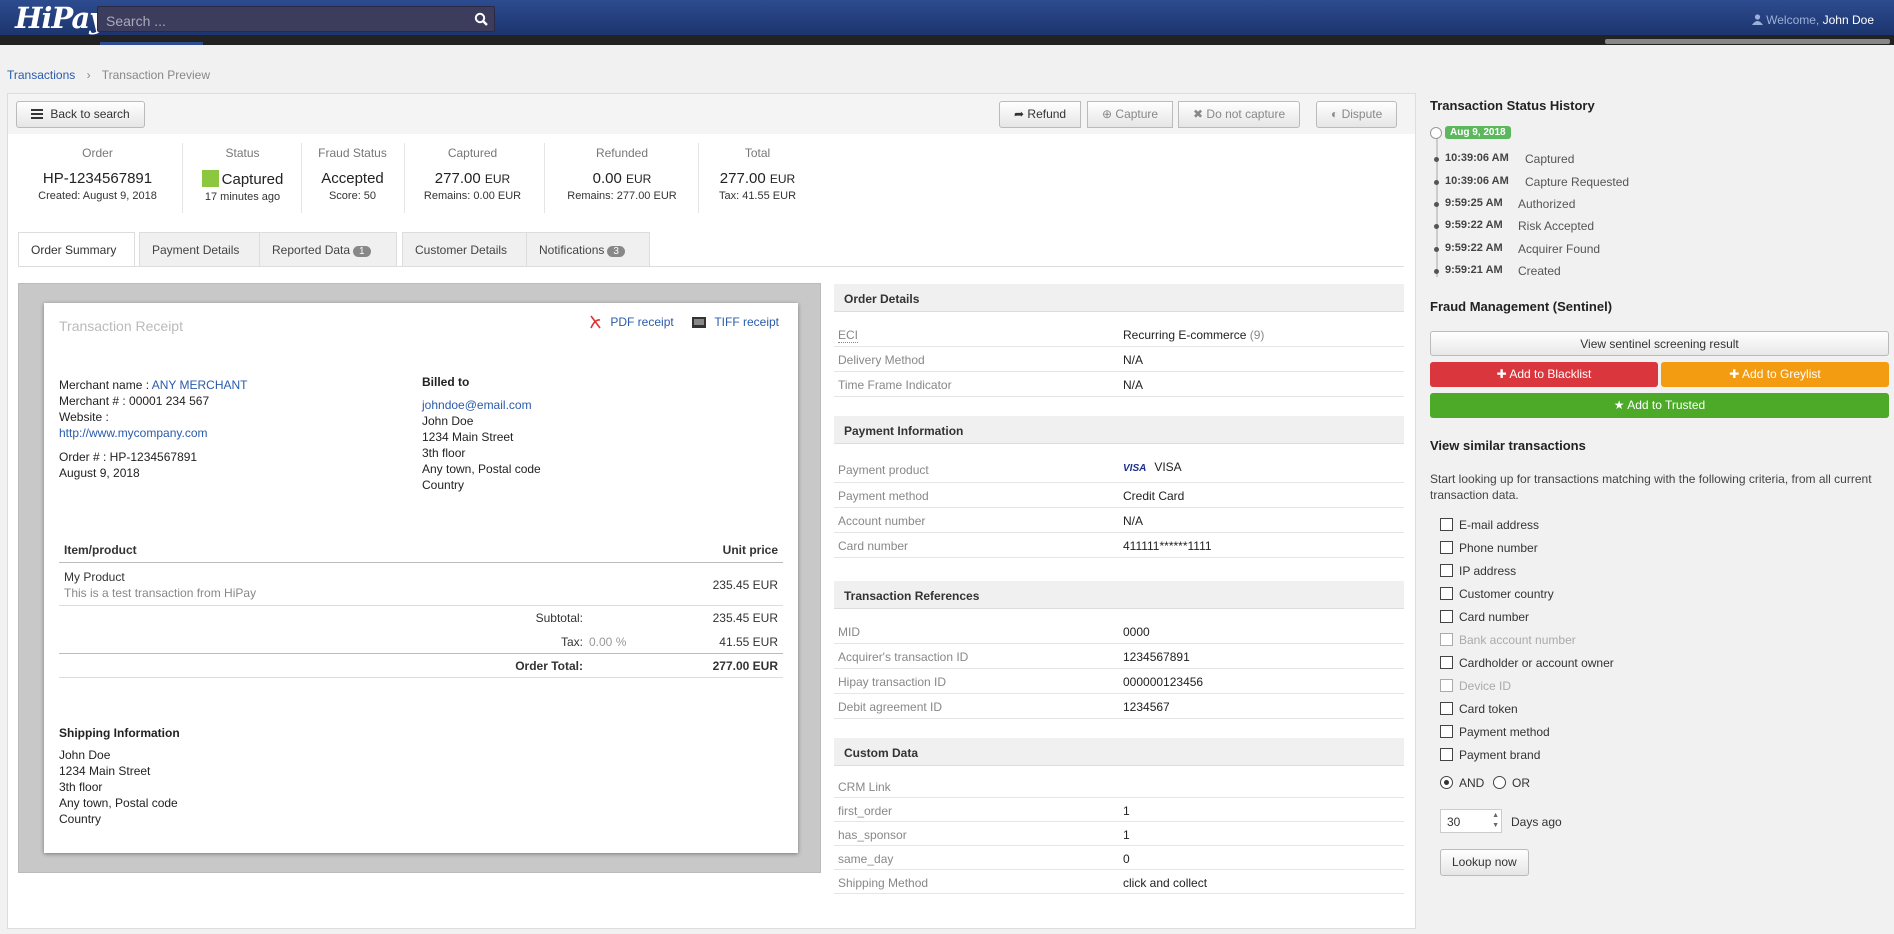 This screenshot has height=934, width=1894. I want to click on merchant-number: Merchant # : 00001 234 567, so click(134, 401).